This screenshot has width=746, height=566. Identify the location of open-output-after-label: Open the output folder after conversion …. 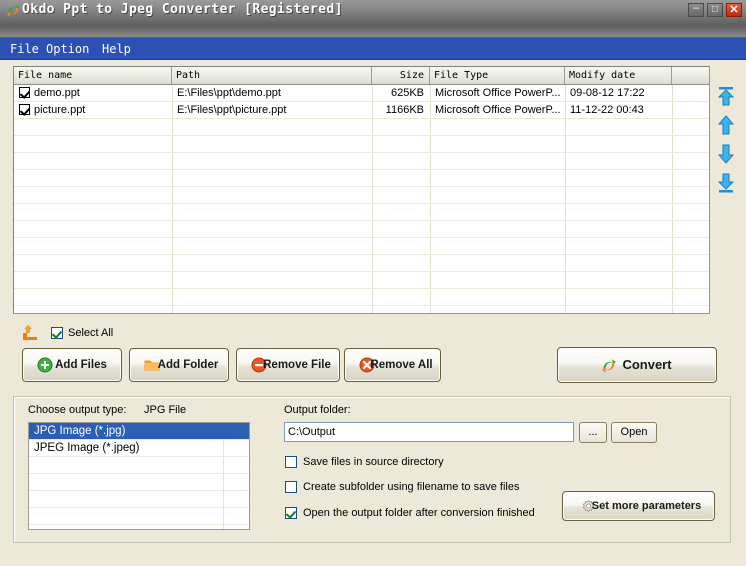
(419, 513).